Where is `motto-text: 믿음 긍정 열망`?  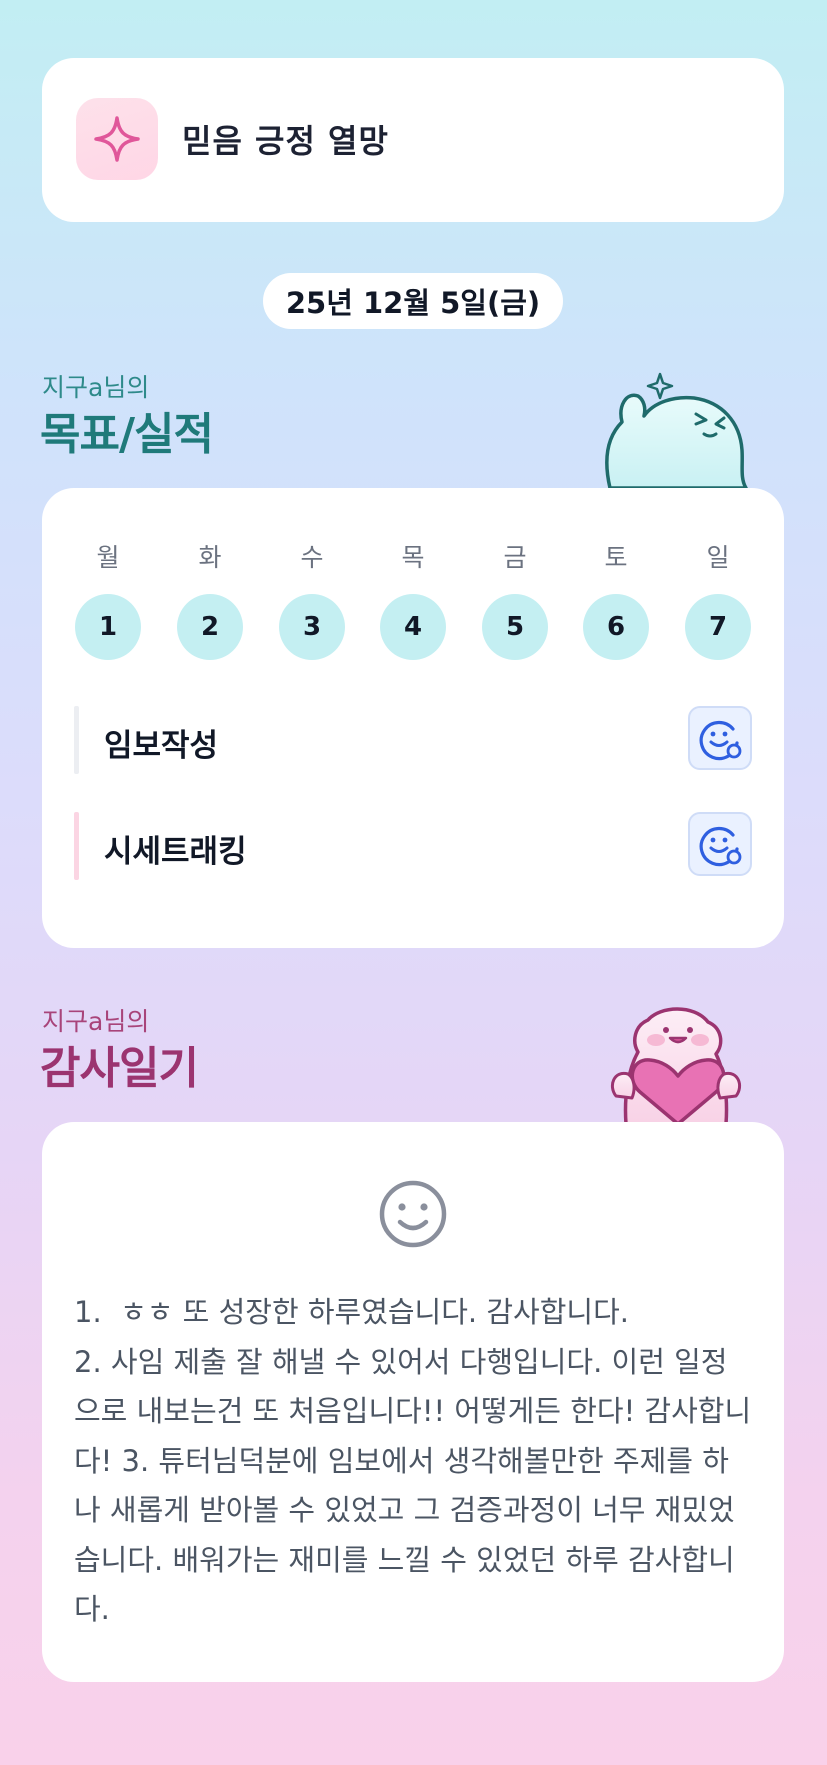 motto-text: 믿음 긍정 열망 is located at coordinates (285, 141).